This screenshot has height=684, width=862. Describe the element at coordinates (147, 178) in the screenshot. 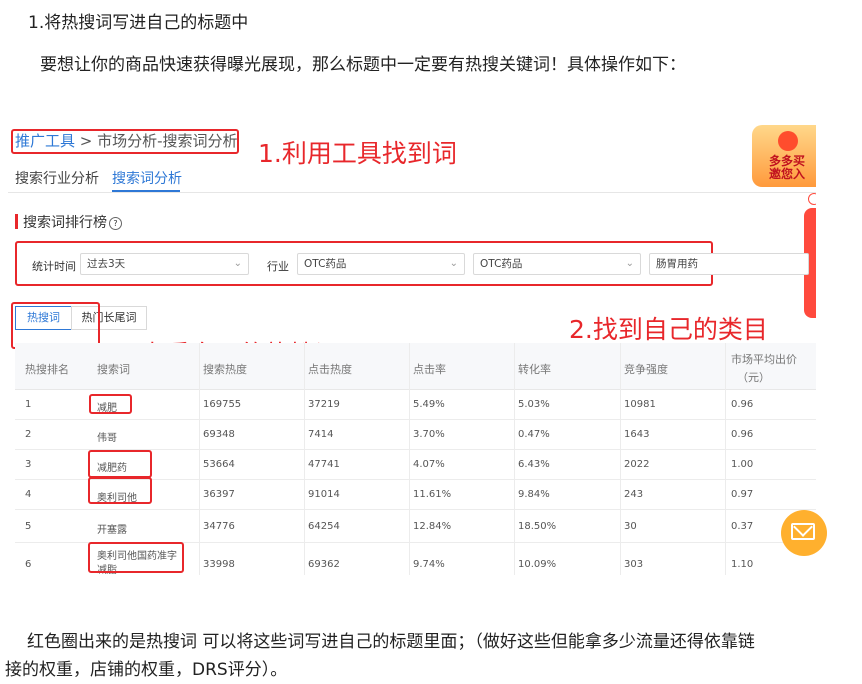

I see `tab-search-word-analysis: 搜索词分析` at that location.